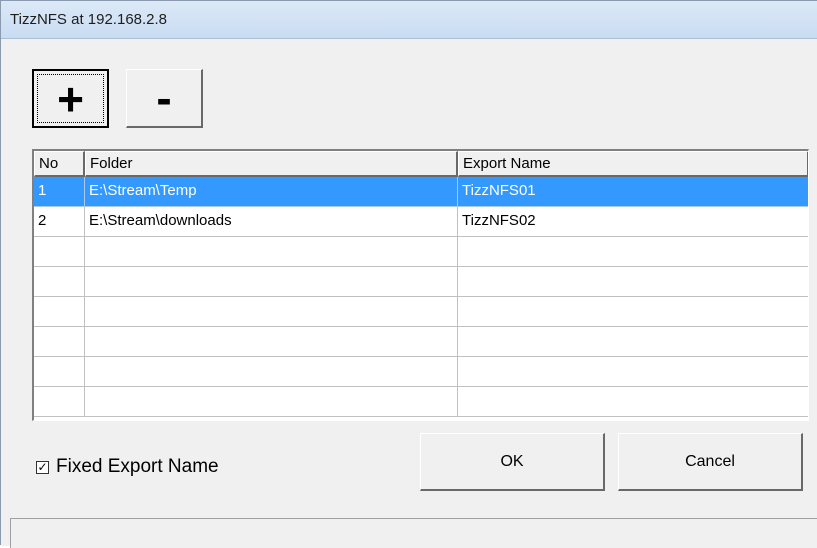 The image size is (817, 548). What do you see at coordinates (633, 222) in the screenshot?
I see `cell-export-name: TizzNFS02` at bounding box center [633, 222].